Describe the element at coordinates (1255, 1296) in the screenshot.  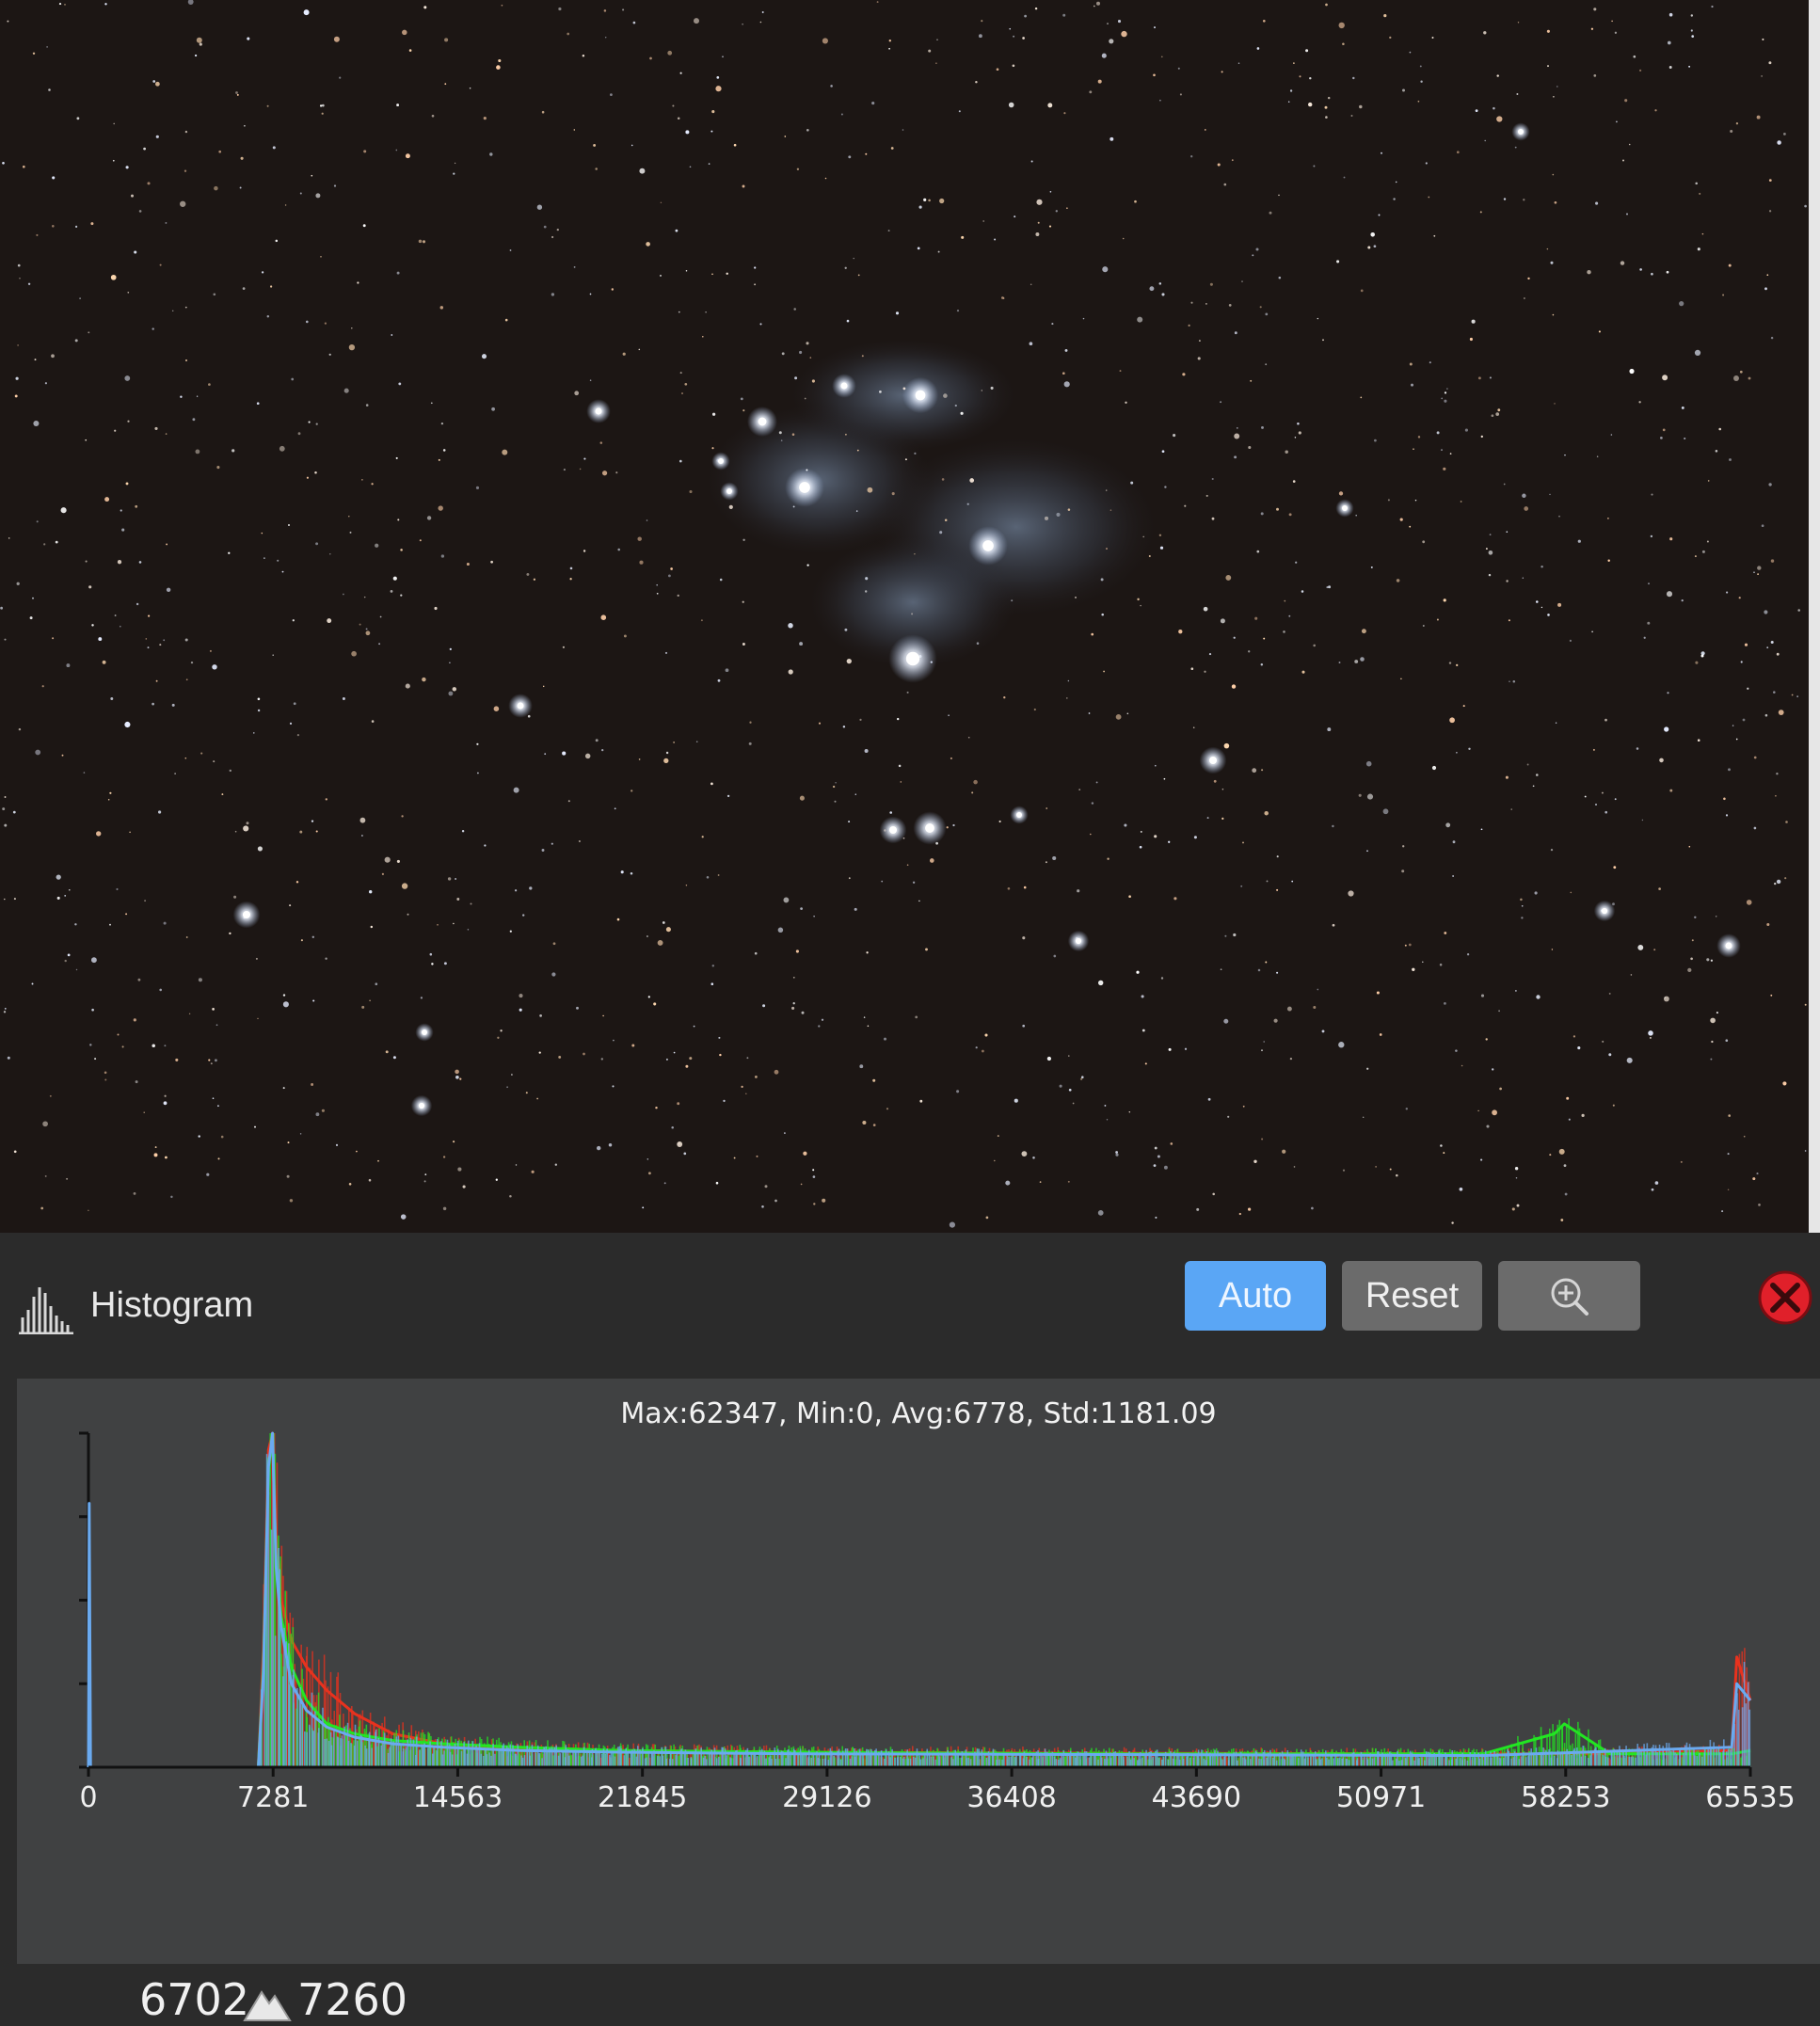
I see `auto-button: Auto` at that location.